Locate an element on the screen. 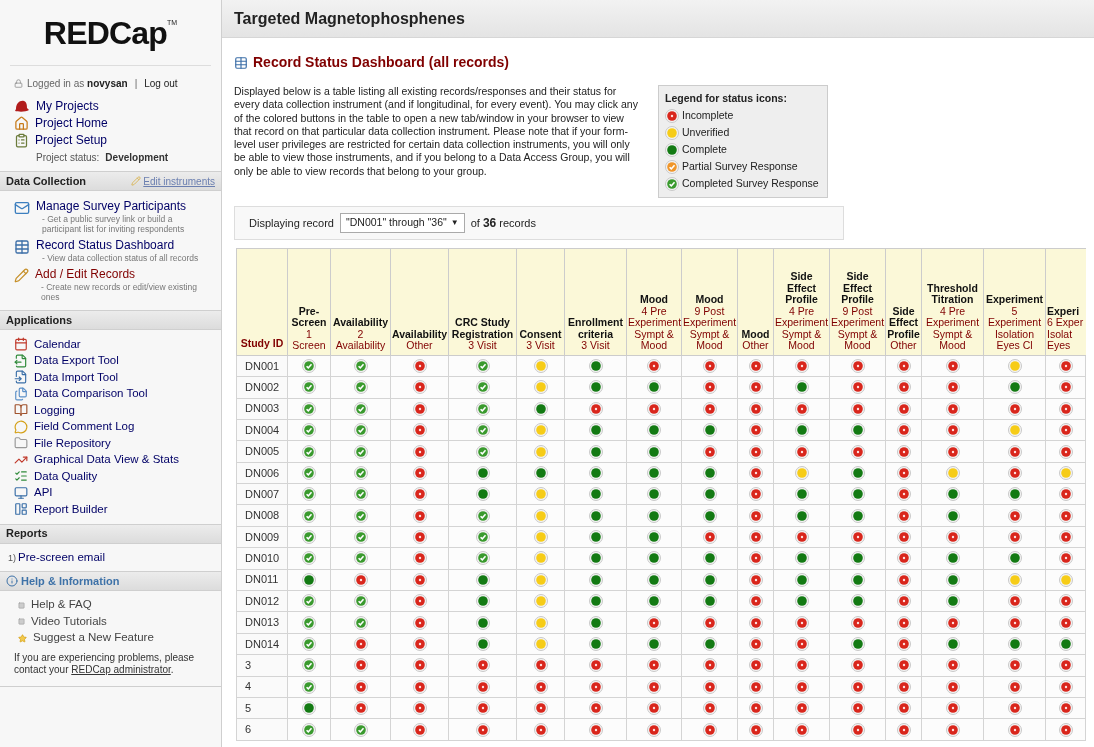 This screenshot has height=747, width=1094. nav-link: Record Status Dashboard is located at coordinates (117, 245).